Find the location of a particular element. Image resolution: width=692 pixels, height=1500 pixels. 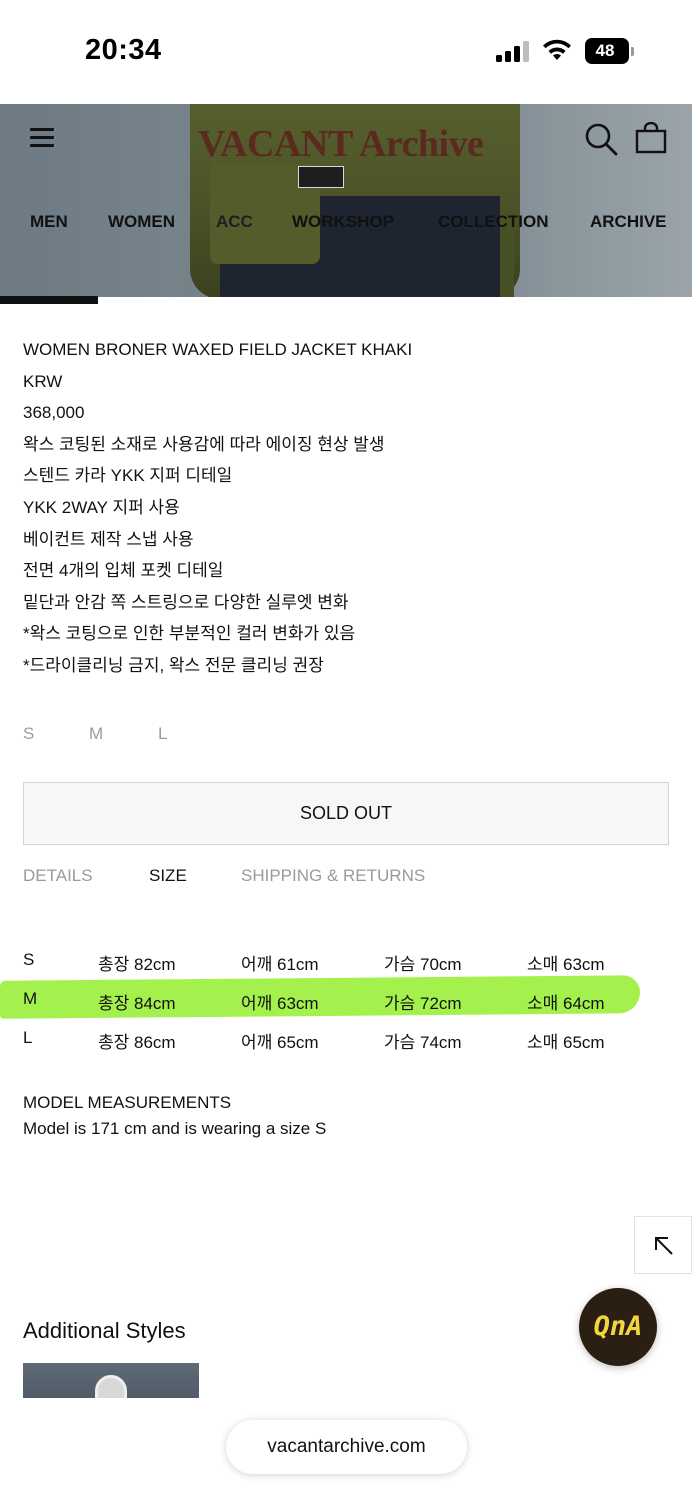

size-option-l: L is located at coordinates (162, 734).